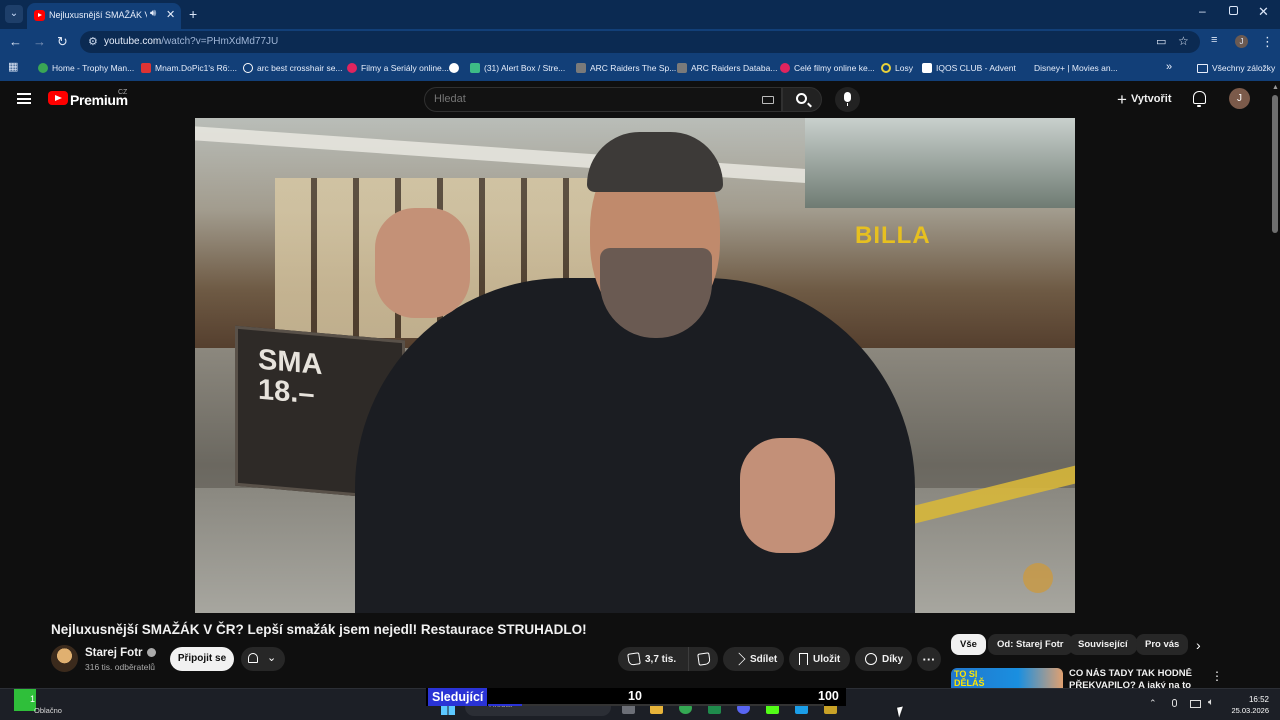 The height and width of the screenshot is (720, 1280). Describe the element at coordinates (764, 659) in the screenshot. I see `share-label: Sdílet` at that location.